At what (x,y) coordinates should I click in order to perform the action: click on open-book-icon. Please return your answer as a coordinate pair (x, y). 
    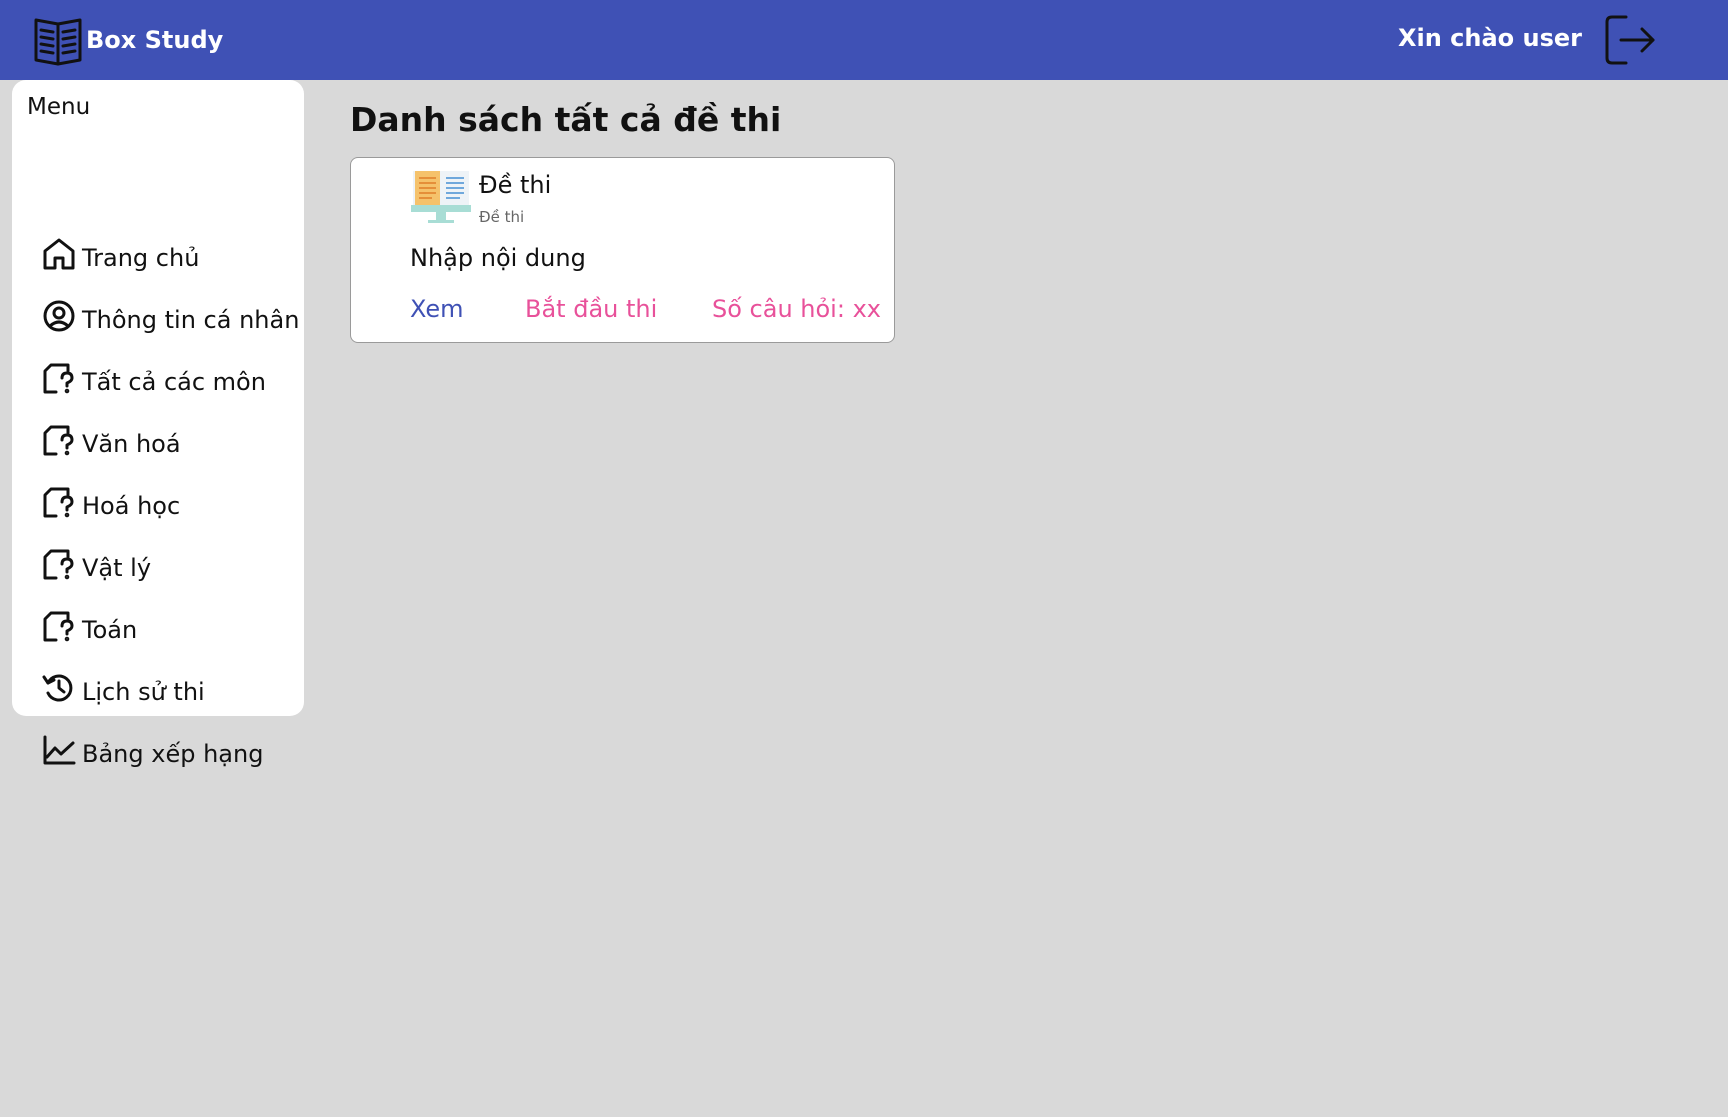
    Looking at the image, I should click on (58, 42).